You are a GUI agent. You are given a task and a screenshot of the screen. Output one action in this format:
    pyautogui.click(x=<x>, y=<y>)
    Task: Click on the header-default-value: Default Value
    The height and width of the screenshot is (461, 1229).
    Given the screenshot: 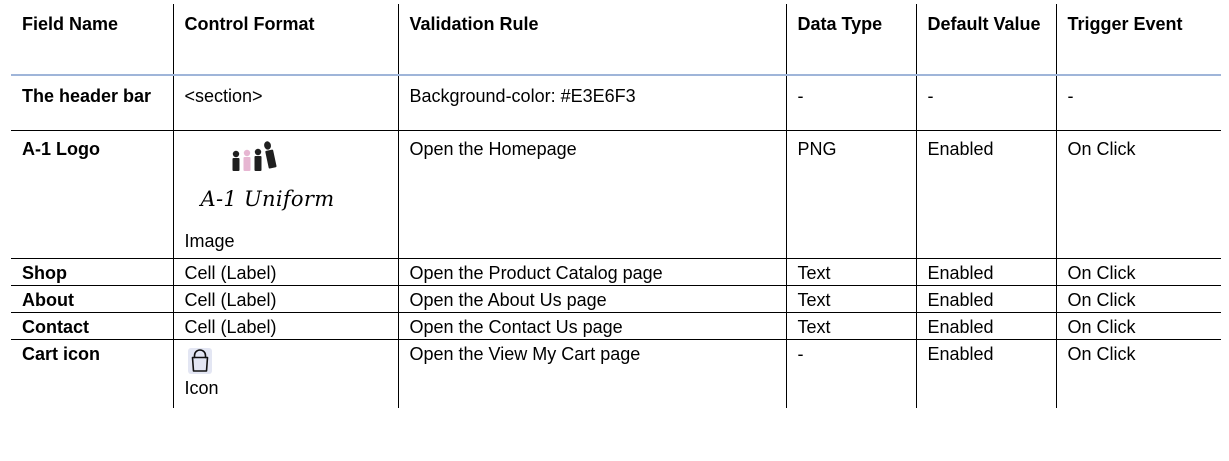 What is the action you would take?
    pyautogui.click(x=986, y=40)
    